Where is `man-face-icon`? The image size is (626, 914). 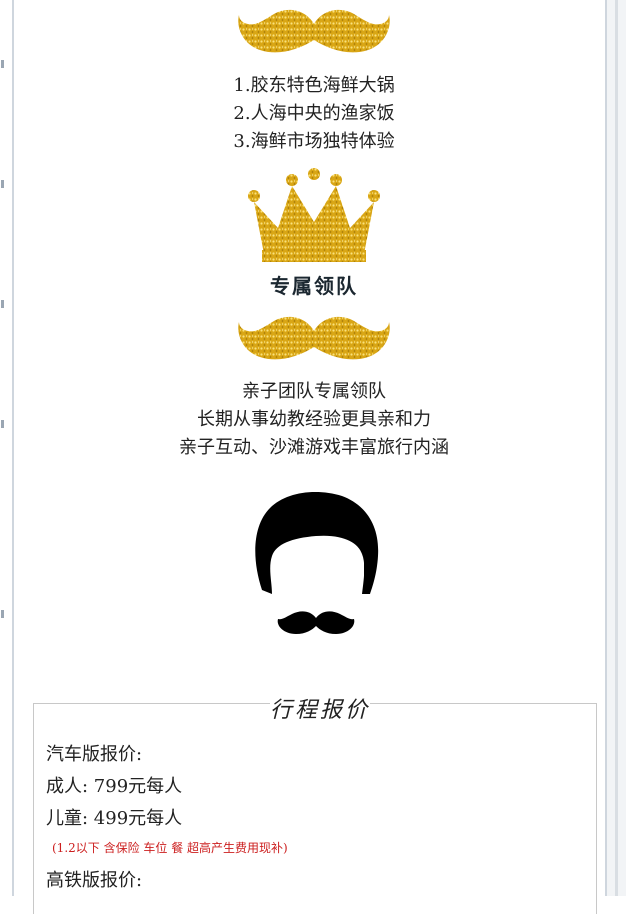 man-face-icon is located at coordinates (317, 563).